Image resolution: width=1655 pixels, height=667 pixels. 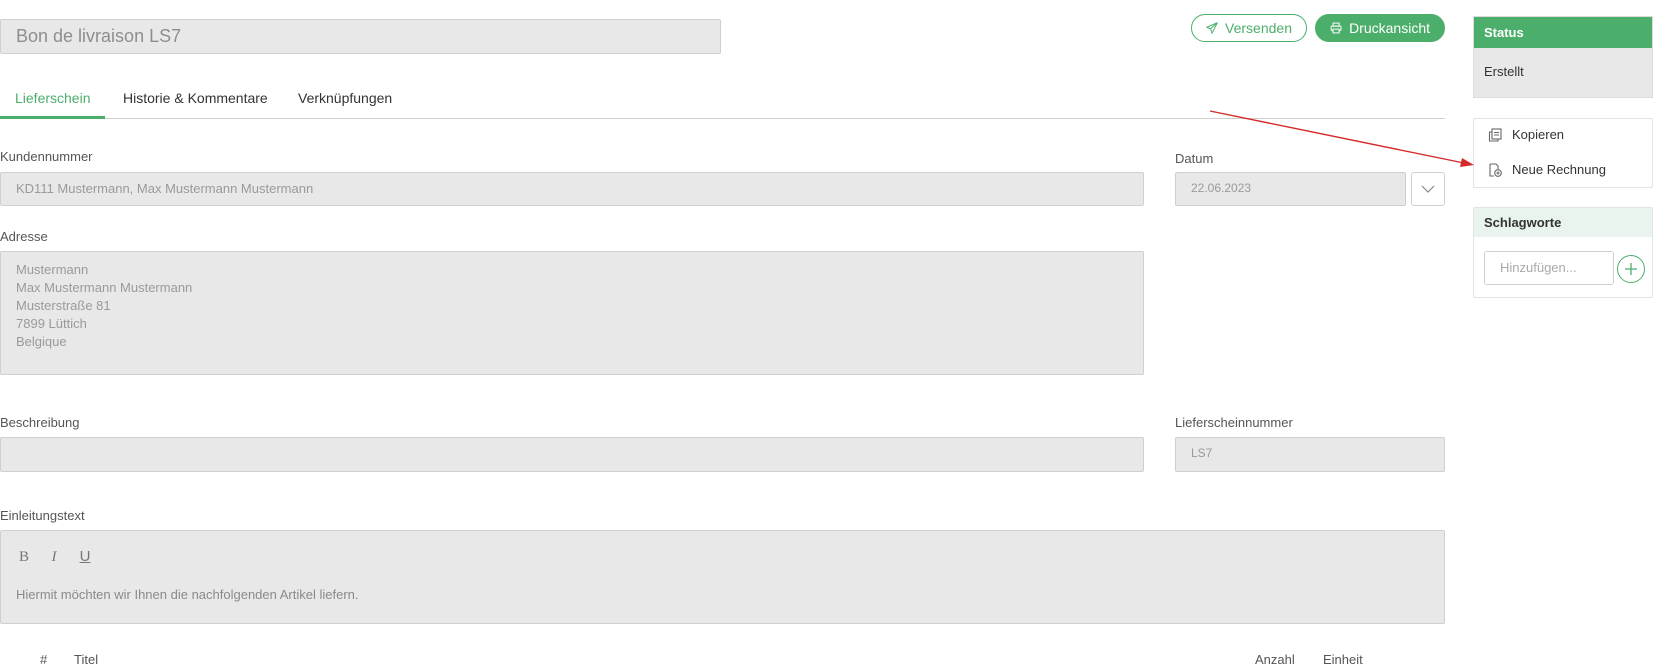 I want to click on print-view-button: Druckansicht, so click(x=1380, y=28).